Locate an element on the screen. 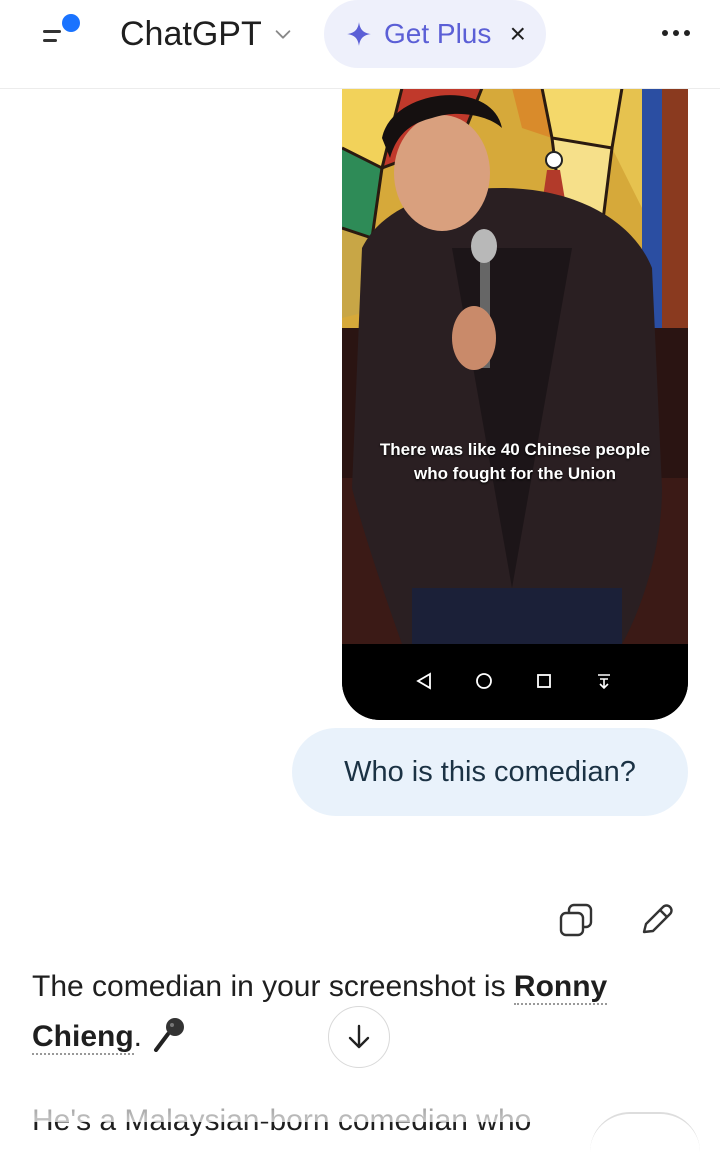 This screenshot has width=720, height=1154. answer-period: . is located at coordinates (138, 1036).